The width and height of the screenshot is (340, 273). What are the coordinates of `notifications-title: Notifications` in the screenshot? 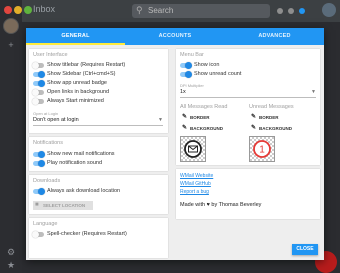 It's located at (48, 143).